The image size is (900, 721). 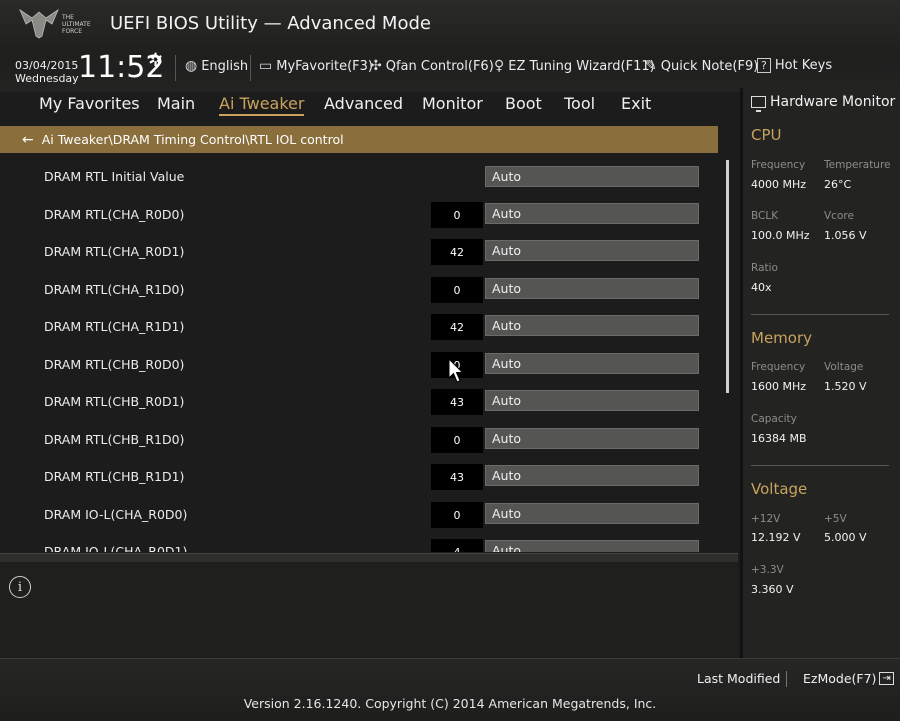 I want to click on v12-label: +12V, so click(x=766, y=519).